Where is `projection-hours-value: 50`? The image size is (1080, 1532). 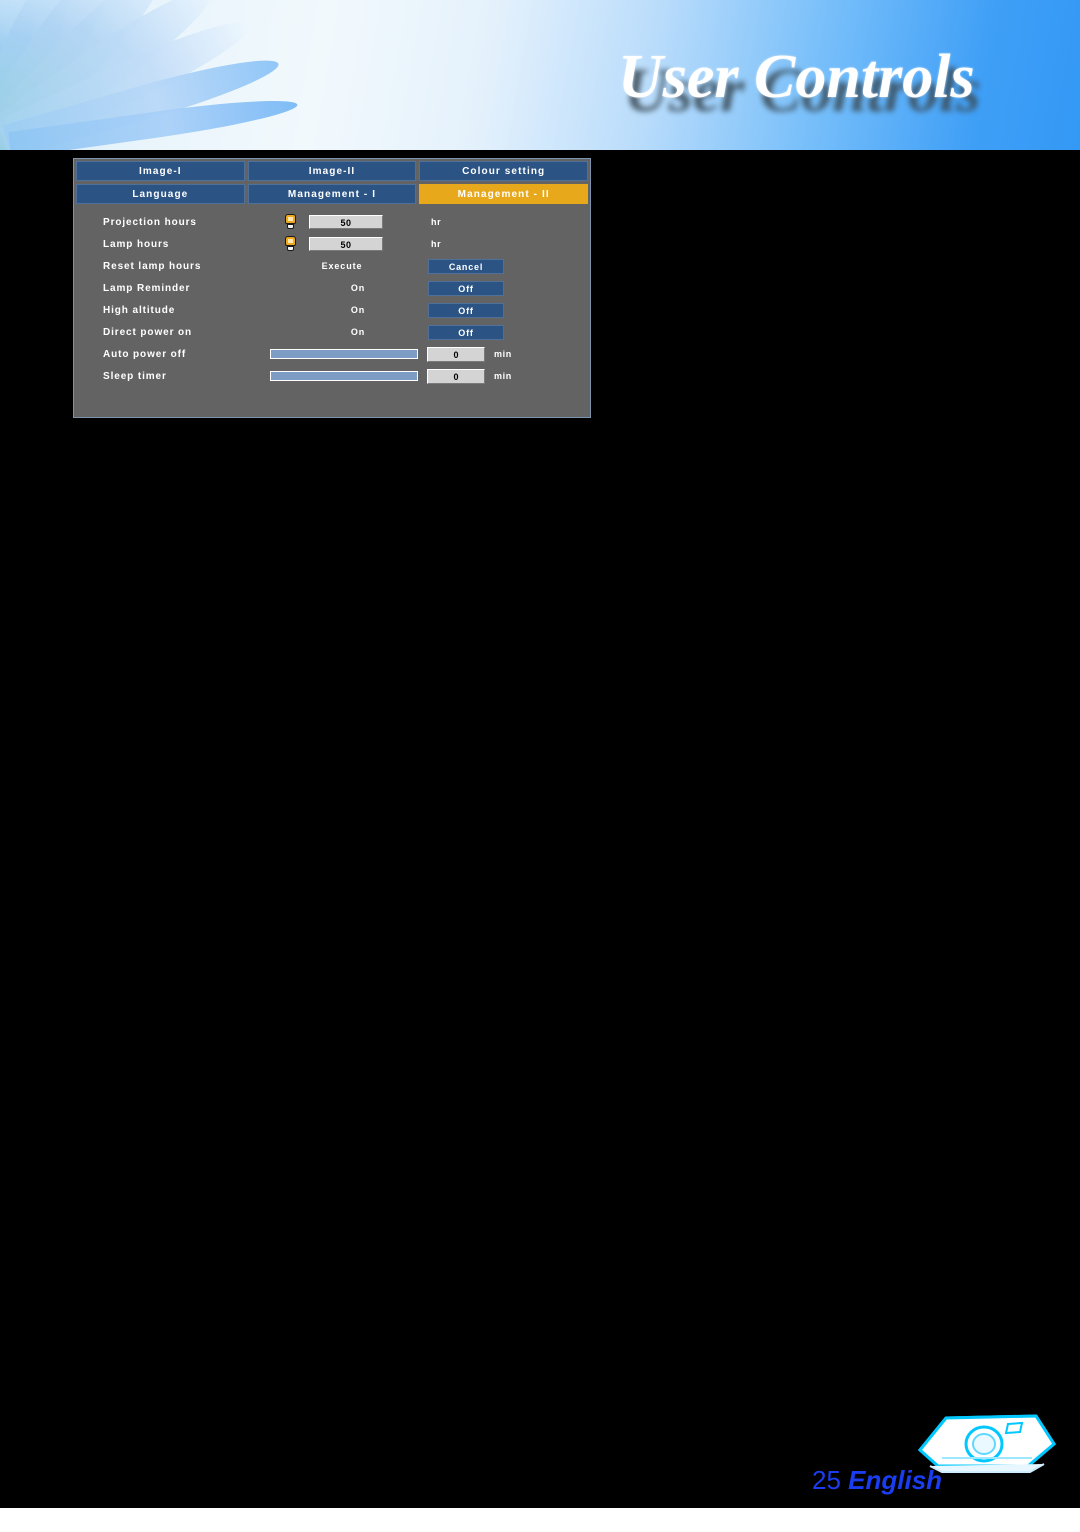 projection-hours-value: 50 is located at coordinates (346, 222).